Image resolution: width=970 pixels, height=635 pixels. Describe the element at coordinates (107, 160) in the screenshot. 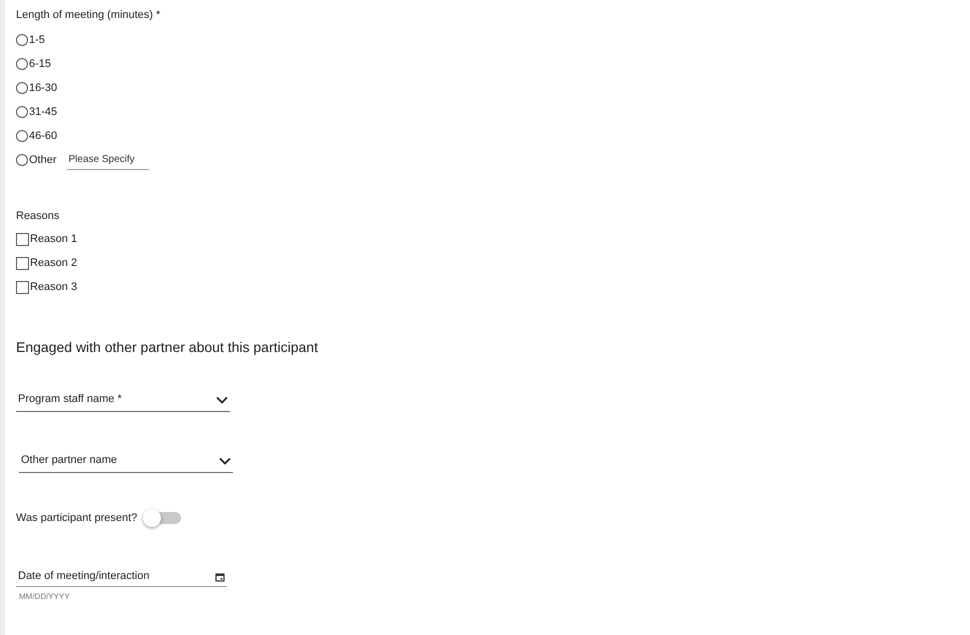

I see `specify-field: Please Specify` at that location.